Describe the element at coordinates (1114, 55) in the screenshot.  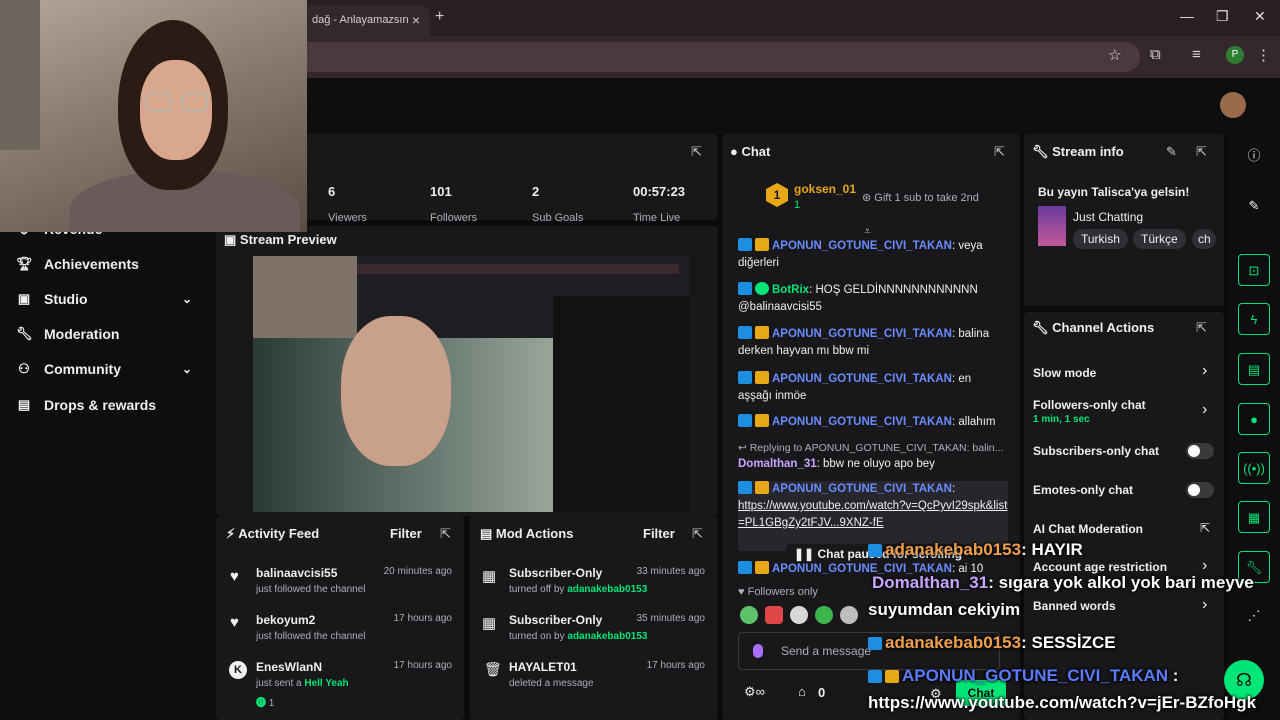
I see `bookmark-star-icon: ☆` at that location.